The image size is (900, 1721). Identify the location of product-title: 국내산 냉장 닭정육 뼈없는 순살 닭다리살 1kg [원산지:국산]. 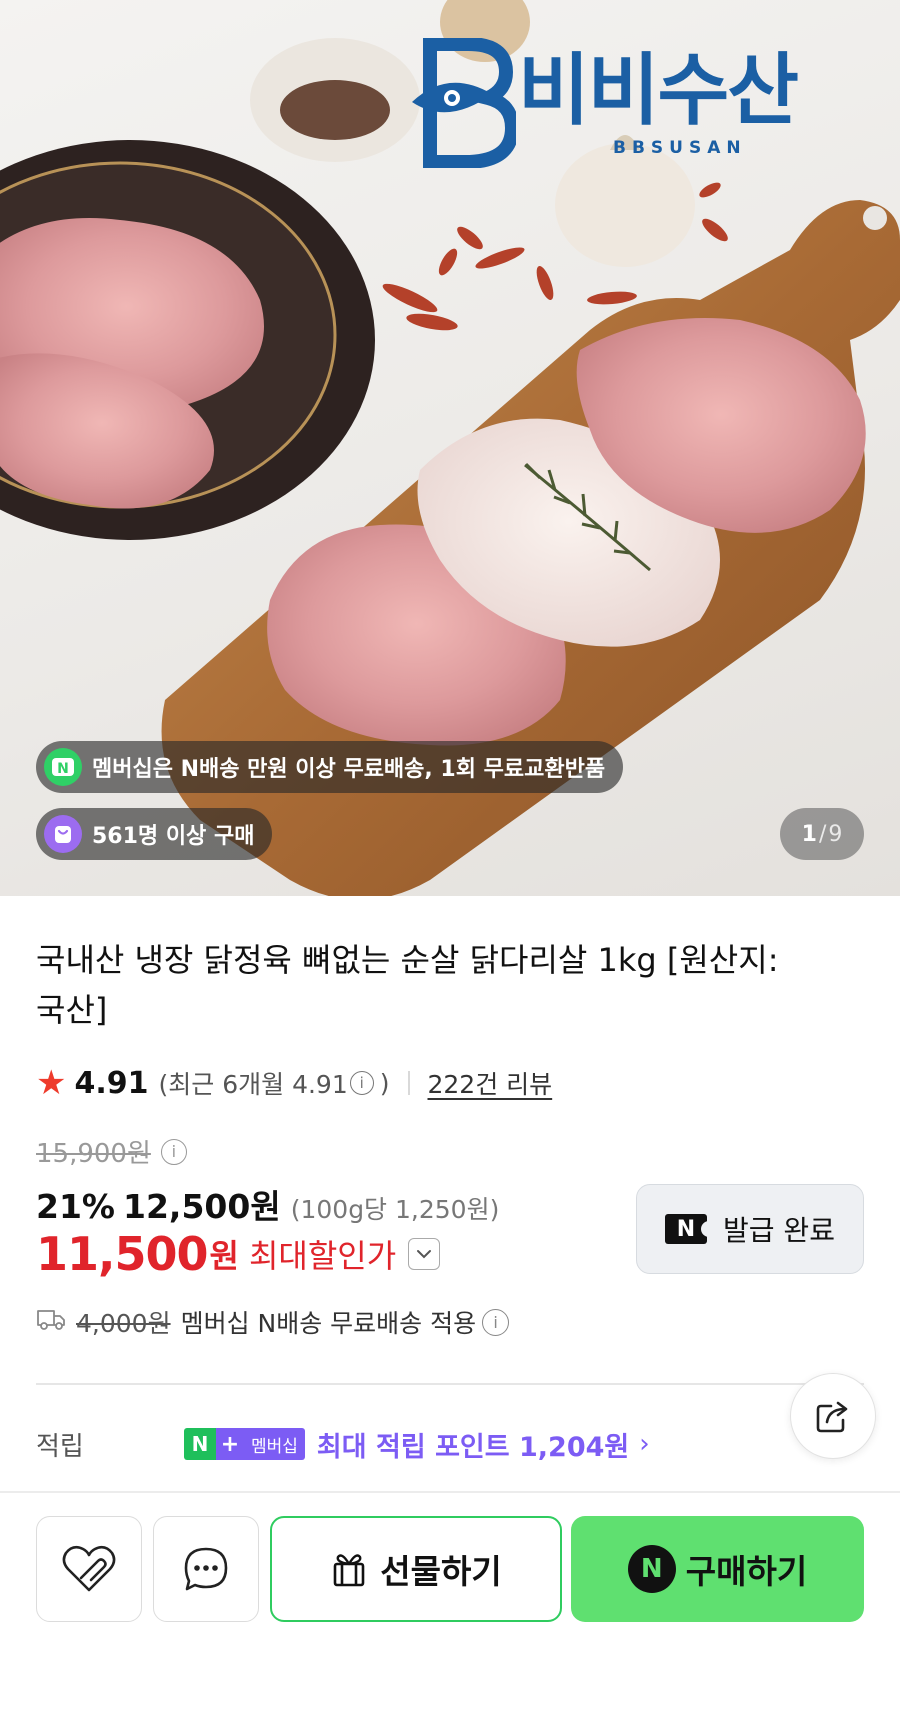
(407, 985).